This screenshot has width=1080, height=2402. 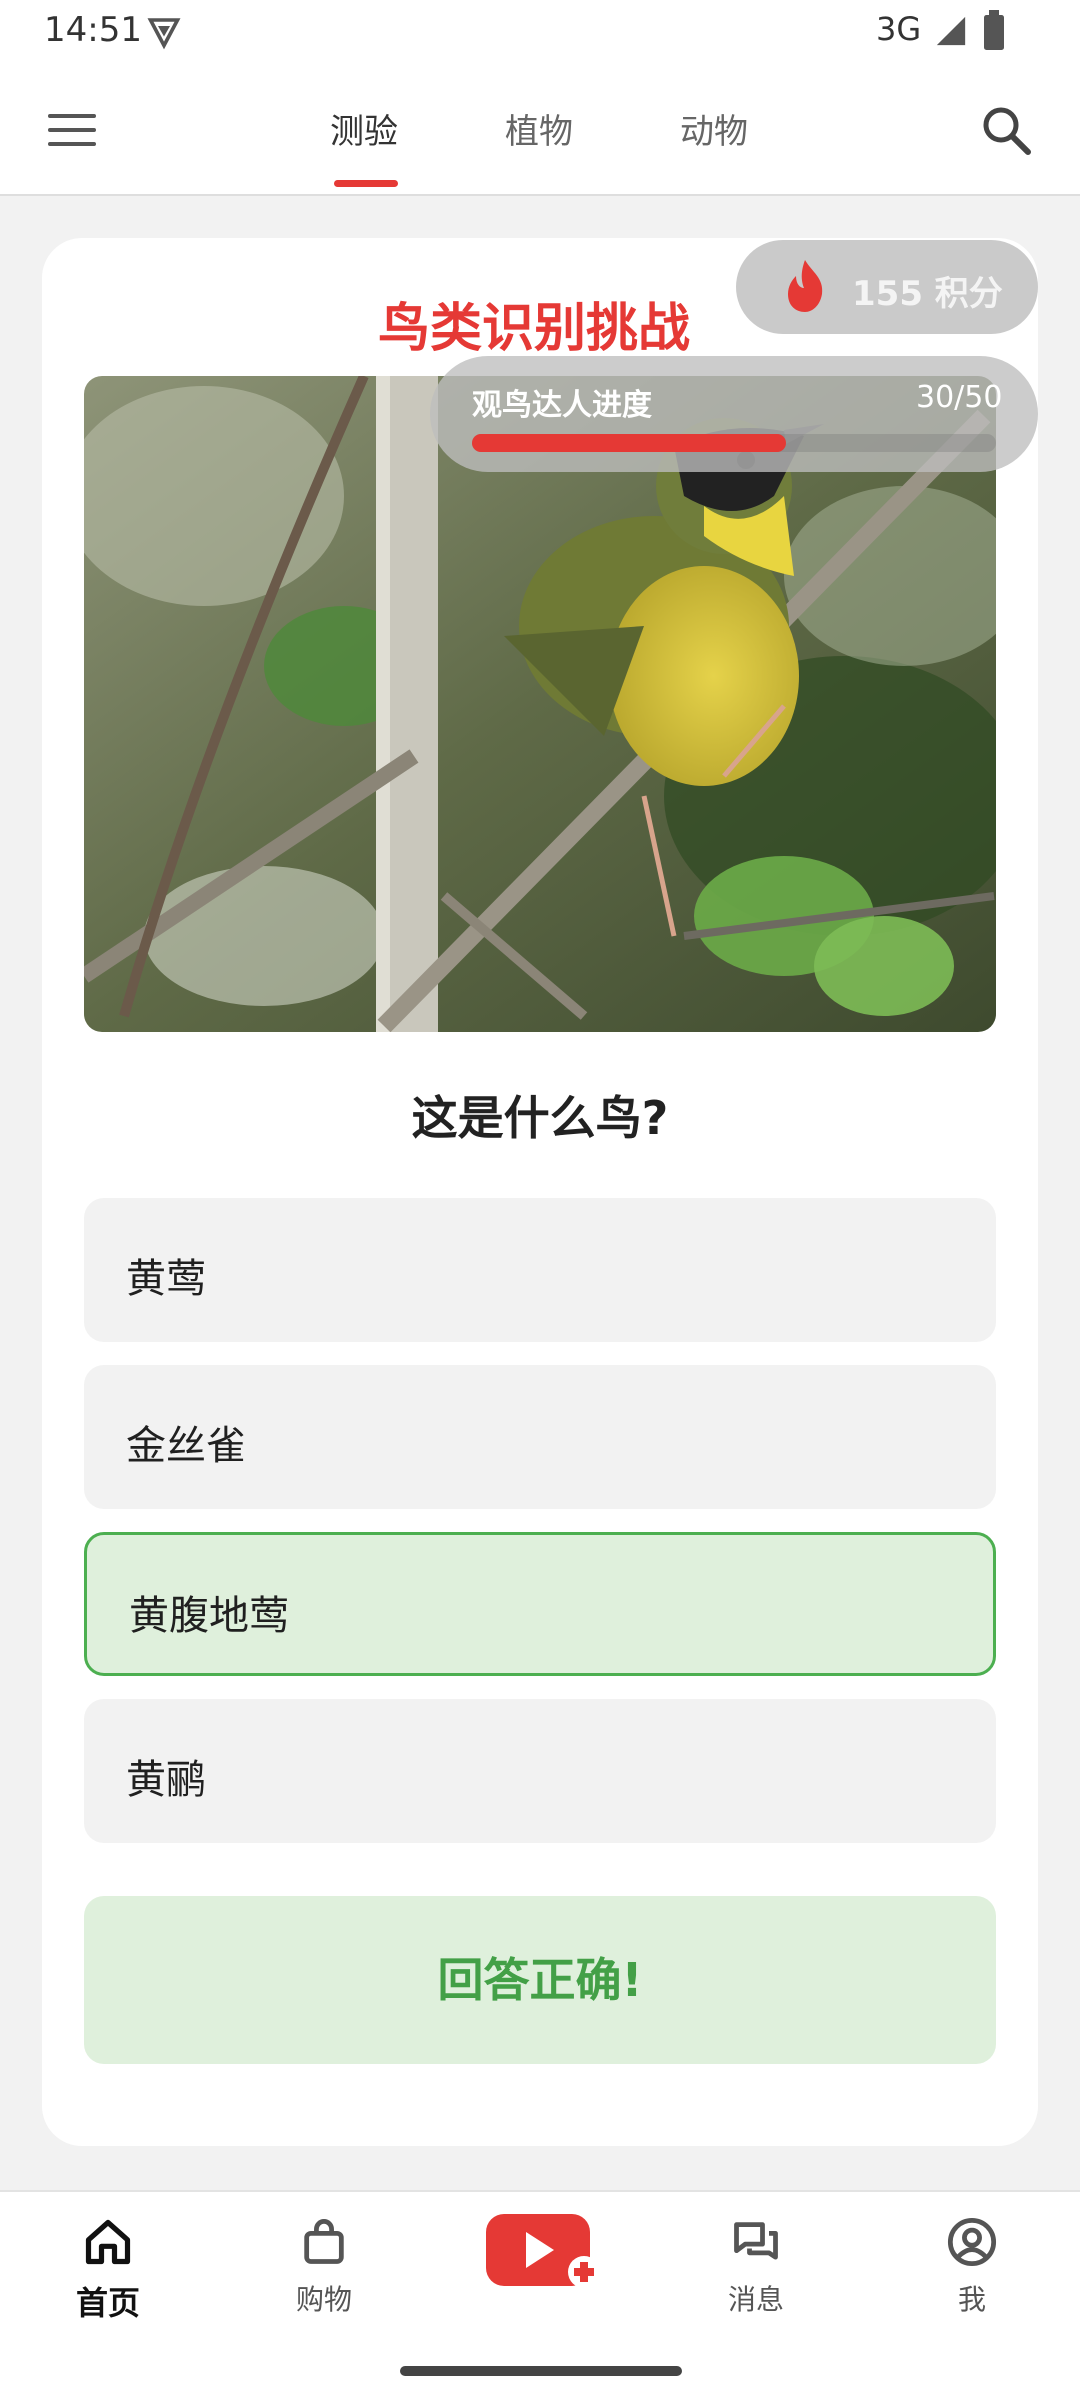 I want to click on quiz-title: 鸟类识别挑战, so click(x=534, y=329).